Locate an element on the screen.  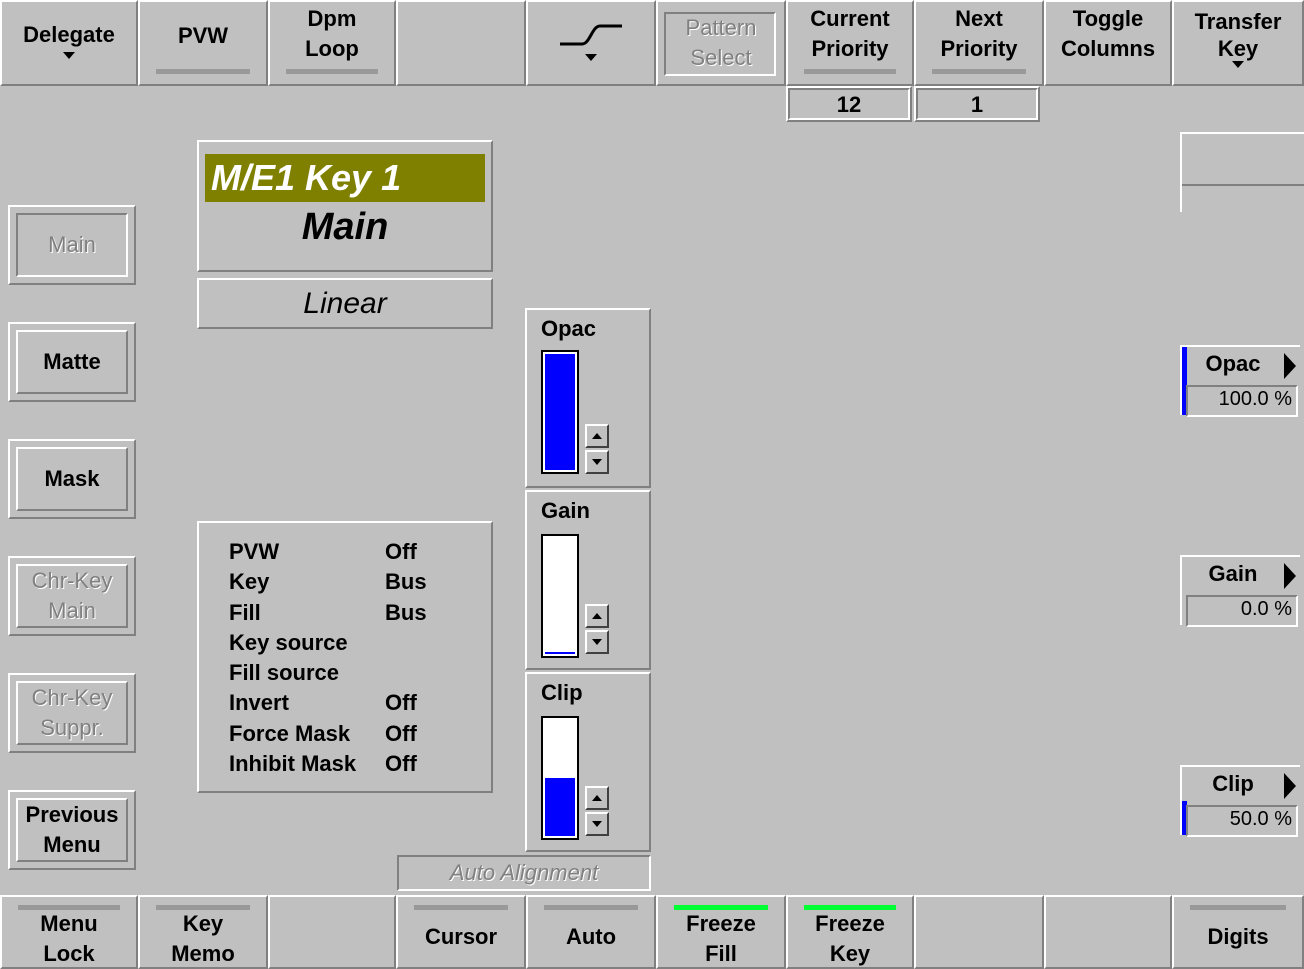
auto-button: Auto is located at coordinates (591, 932).